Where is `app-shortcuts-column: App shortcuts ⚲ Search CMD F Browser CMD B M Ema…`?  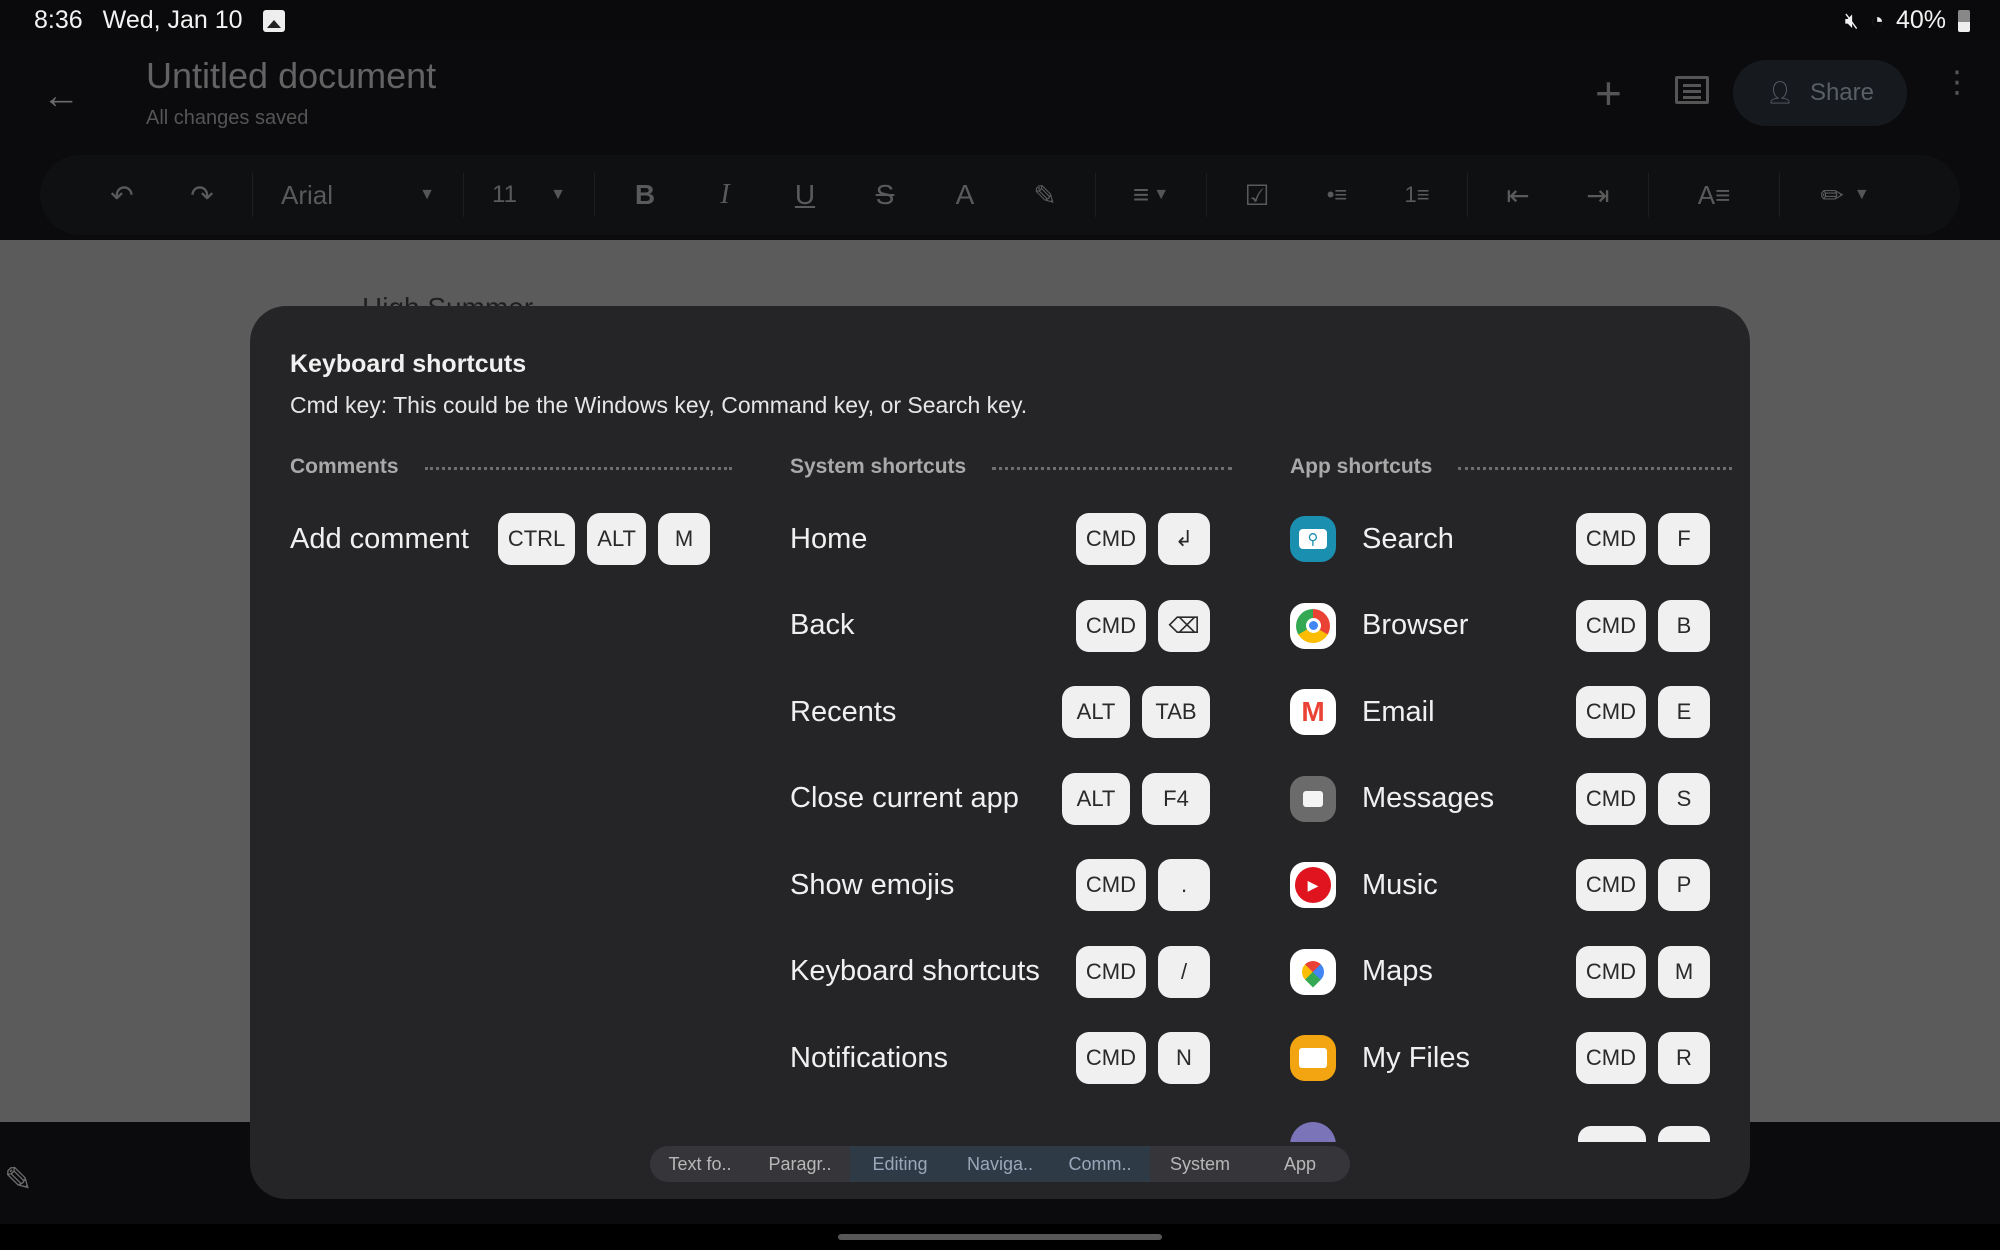
app-shortcuts-column: App shortcuts ⚲ Search CMD F Browser CMD B M Ema… is located at coordinates (1511, 797).